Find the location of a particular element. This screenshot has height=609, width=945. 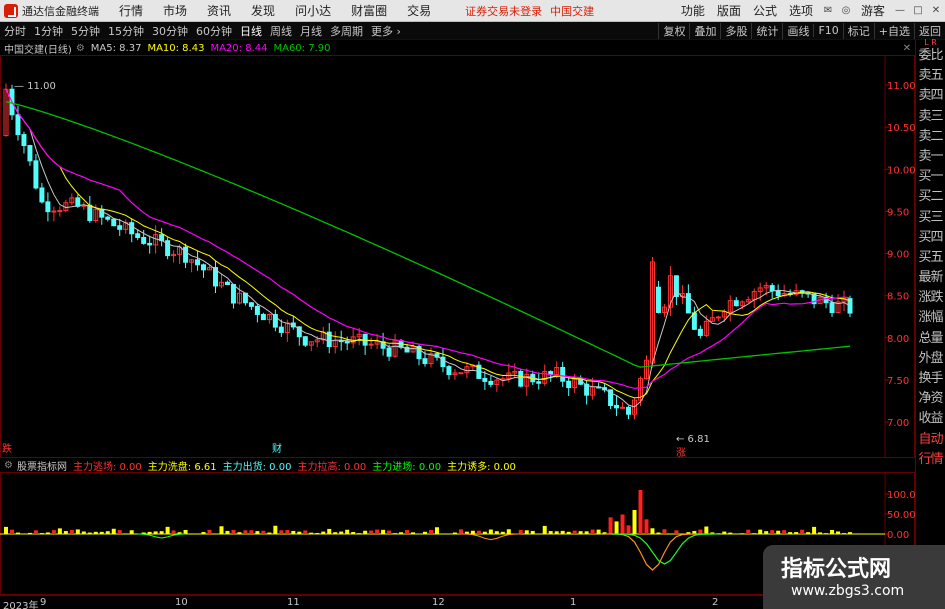

indicator-curve is located at coordinates (664, 549).